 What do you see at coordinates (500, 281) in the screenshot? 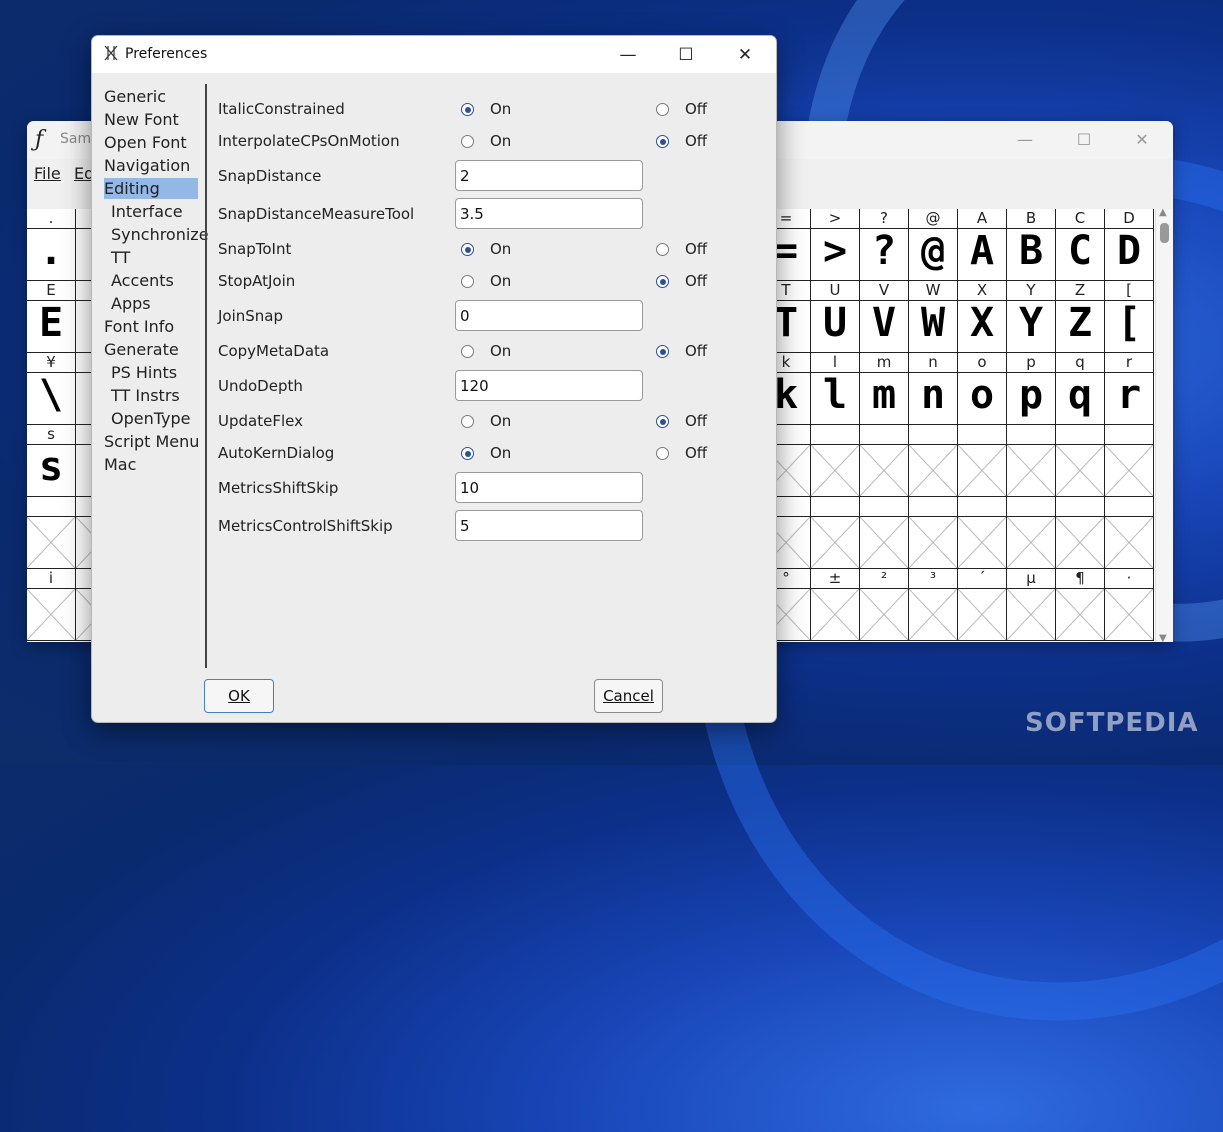
I see `stop-at-join-on-label: On` at bounding box center [500, 281].